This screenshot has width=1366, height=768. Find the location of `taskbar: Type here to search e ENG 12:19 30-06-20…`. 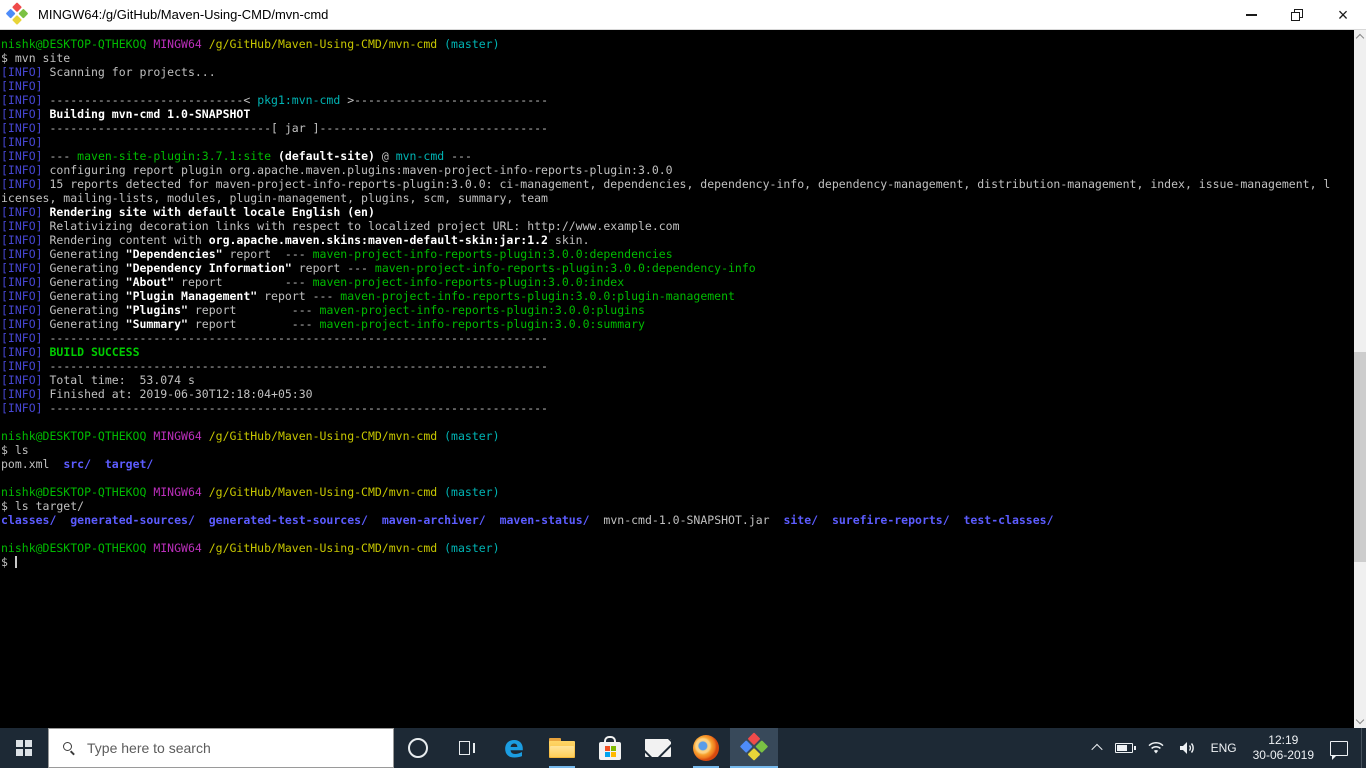

taskbar: Type here to search e ENG 12:19 30-06-20… is located at coordinates (683, 748).